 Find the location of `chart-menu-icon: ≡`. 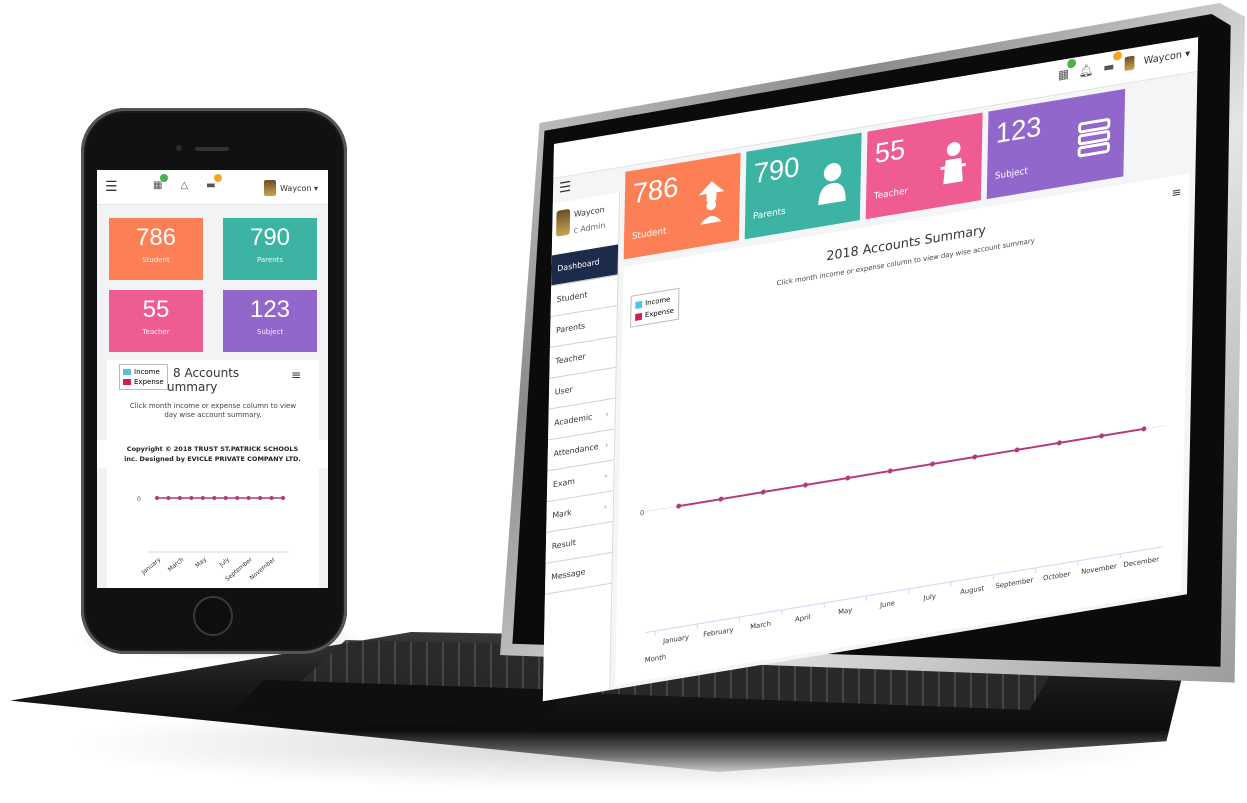

chart-menu-icon: ≡ is located at coordinates (296, 375).